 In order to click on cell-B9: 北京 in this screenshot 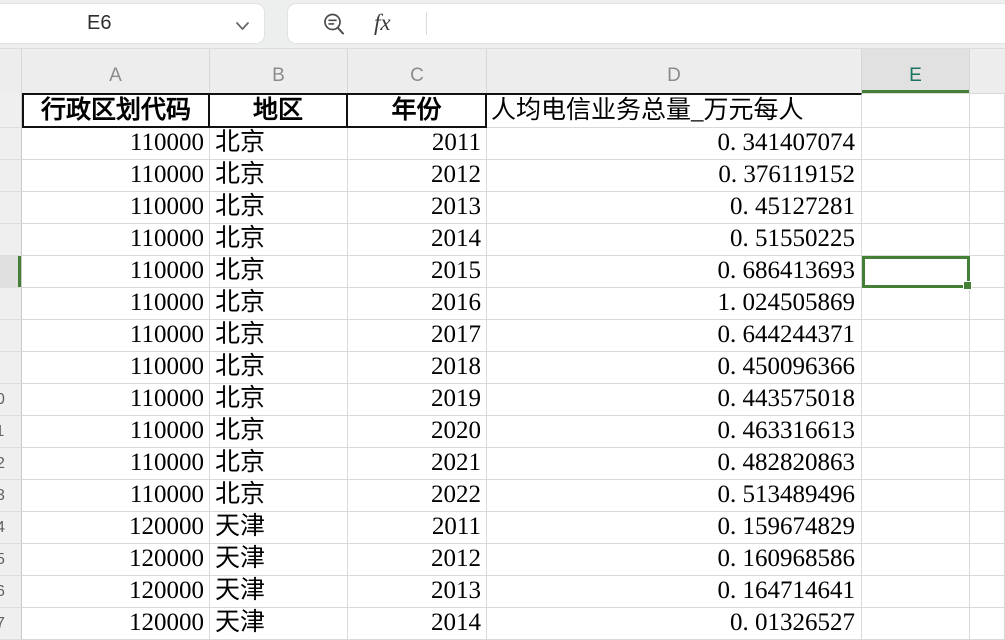, I will do `click(279, 368)`.